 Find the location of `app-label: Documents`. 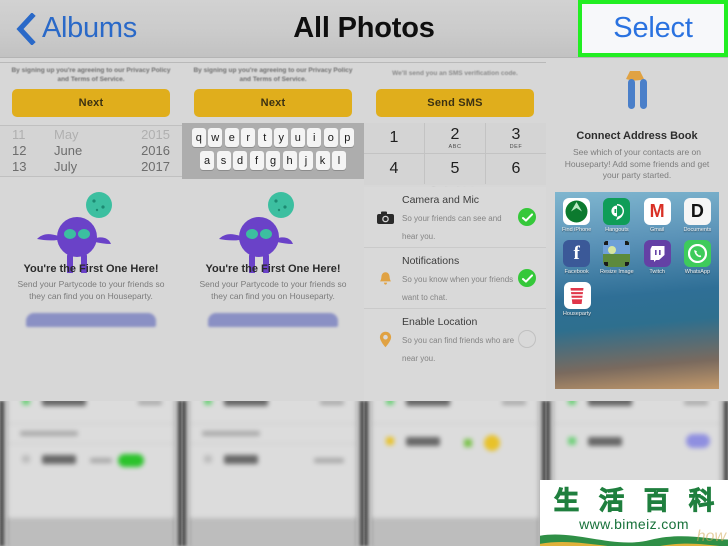

app-label: Documents is located at coordinates (697, 230).